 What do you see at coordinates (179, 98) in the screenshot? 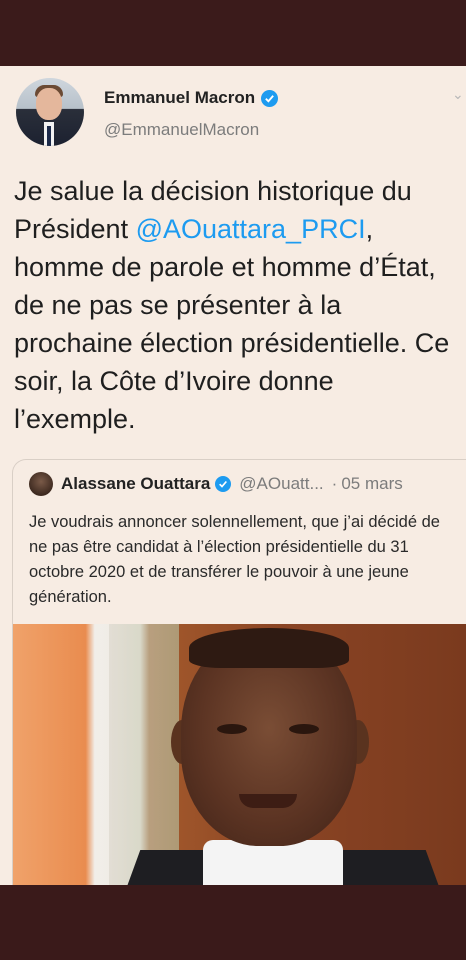
I see `author-name: Emmanuel Macron` at bounding box center [179, 98].